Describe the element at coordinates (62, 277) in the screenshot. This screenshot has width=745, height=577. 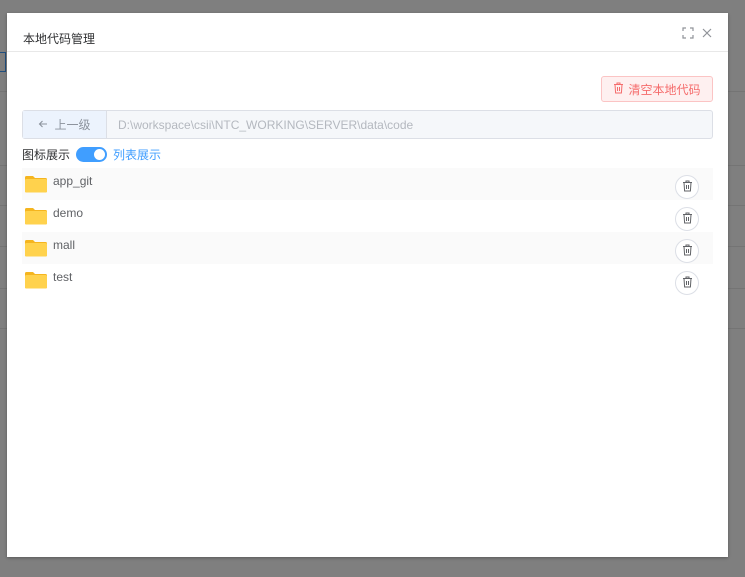
I see `file-name: test` at that location.